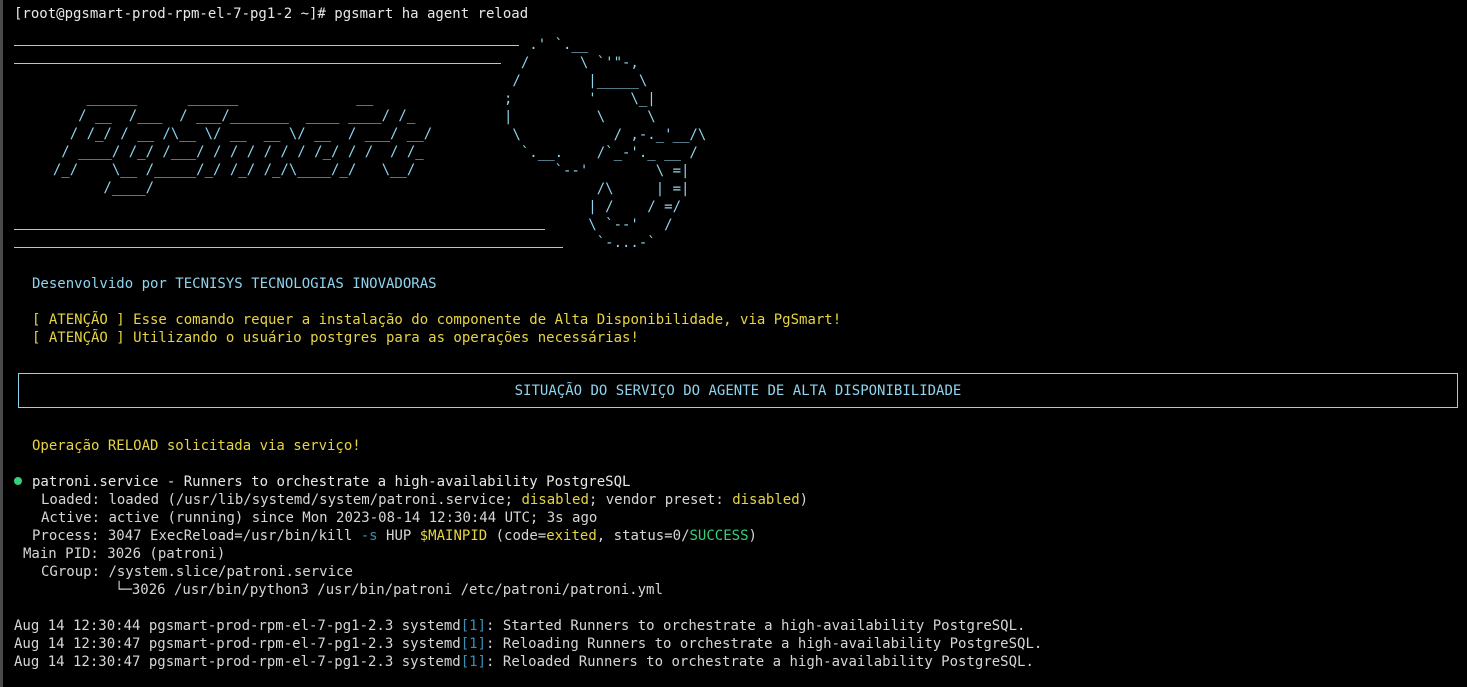 The image size is (1467, 687). Describe the element at coordinates (1, 343) in the screenshot. I see `window-edge` at that location.